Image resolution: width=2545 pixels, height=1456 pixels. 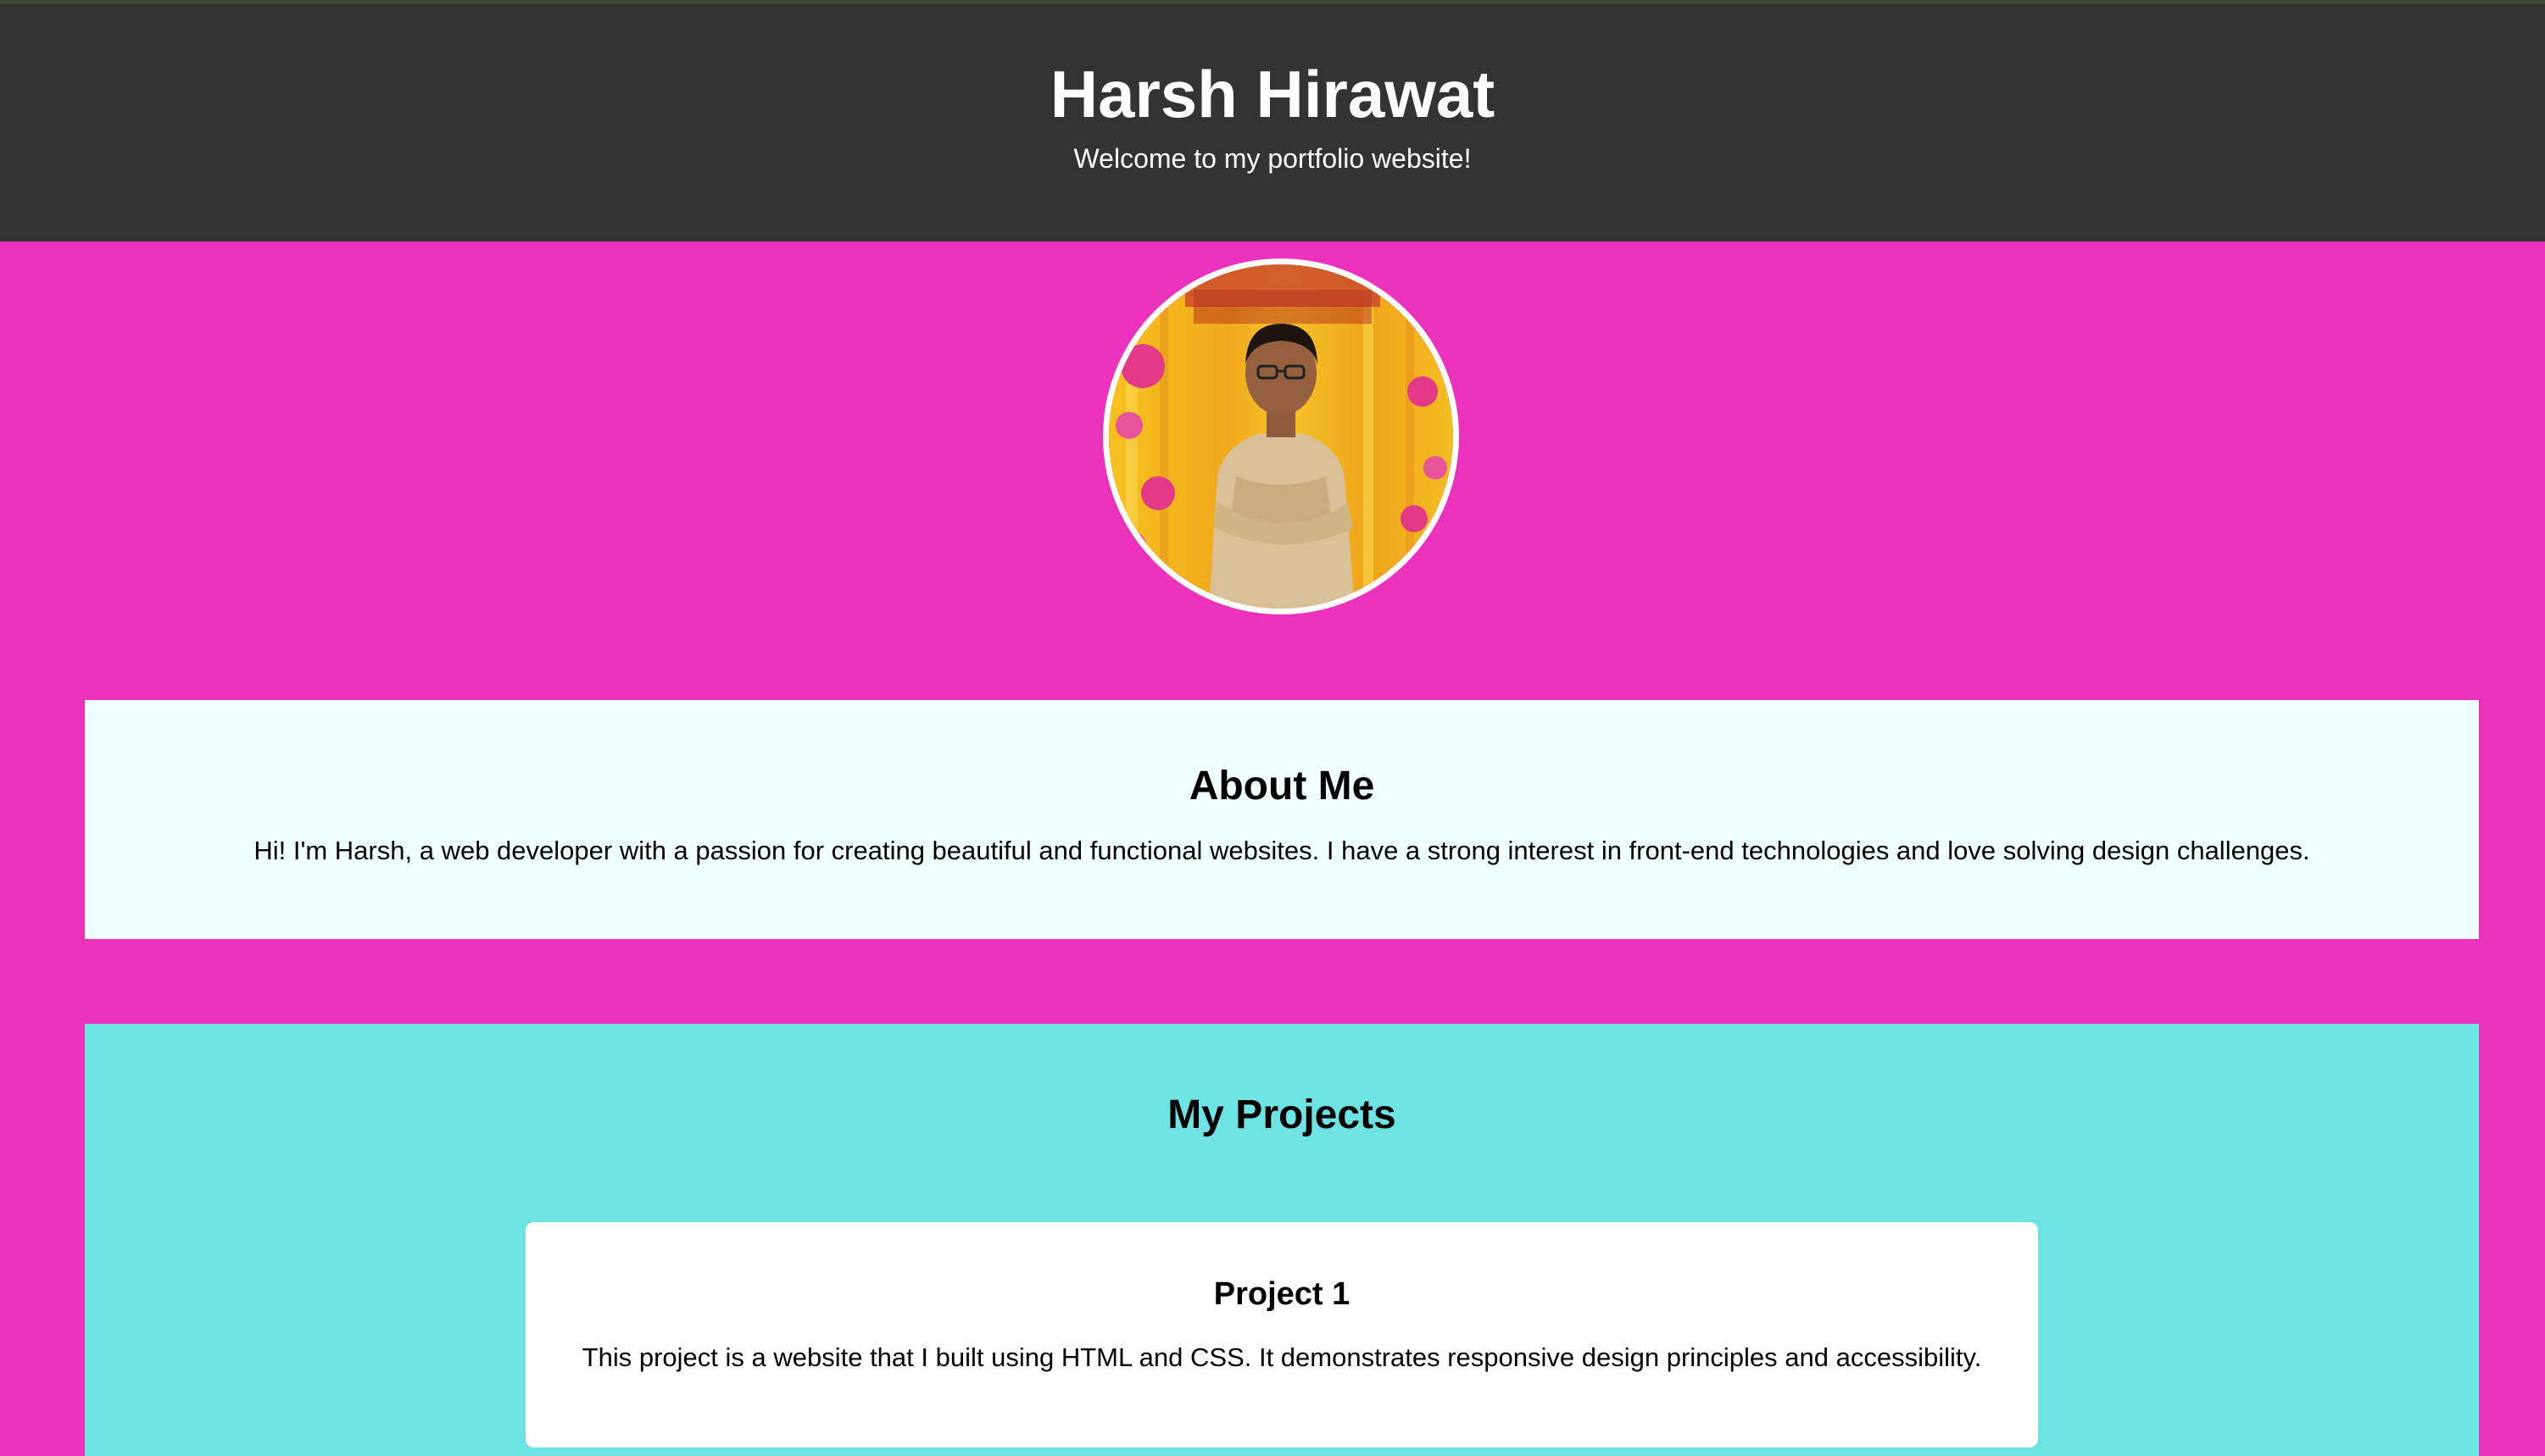 I want to click on profile-photo, so click(x=1281, y=436).